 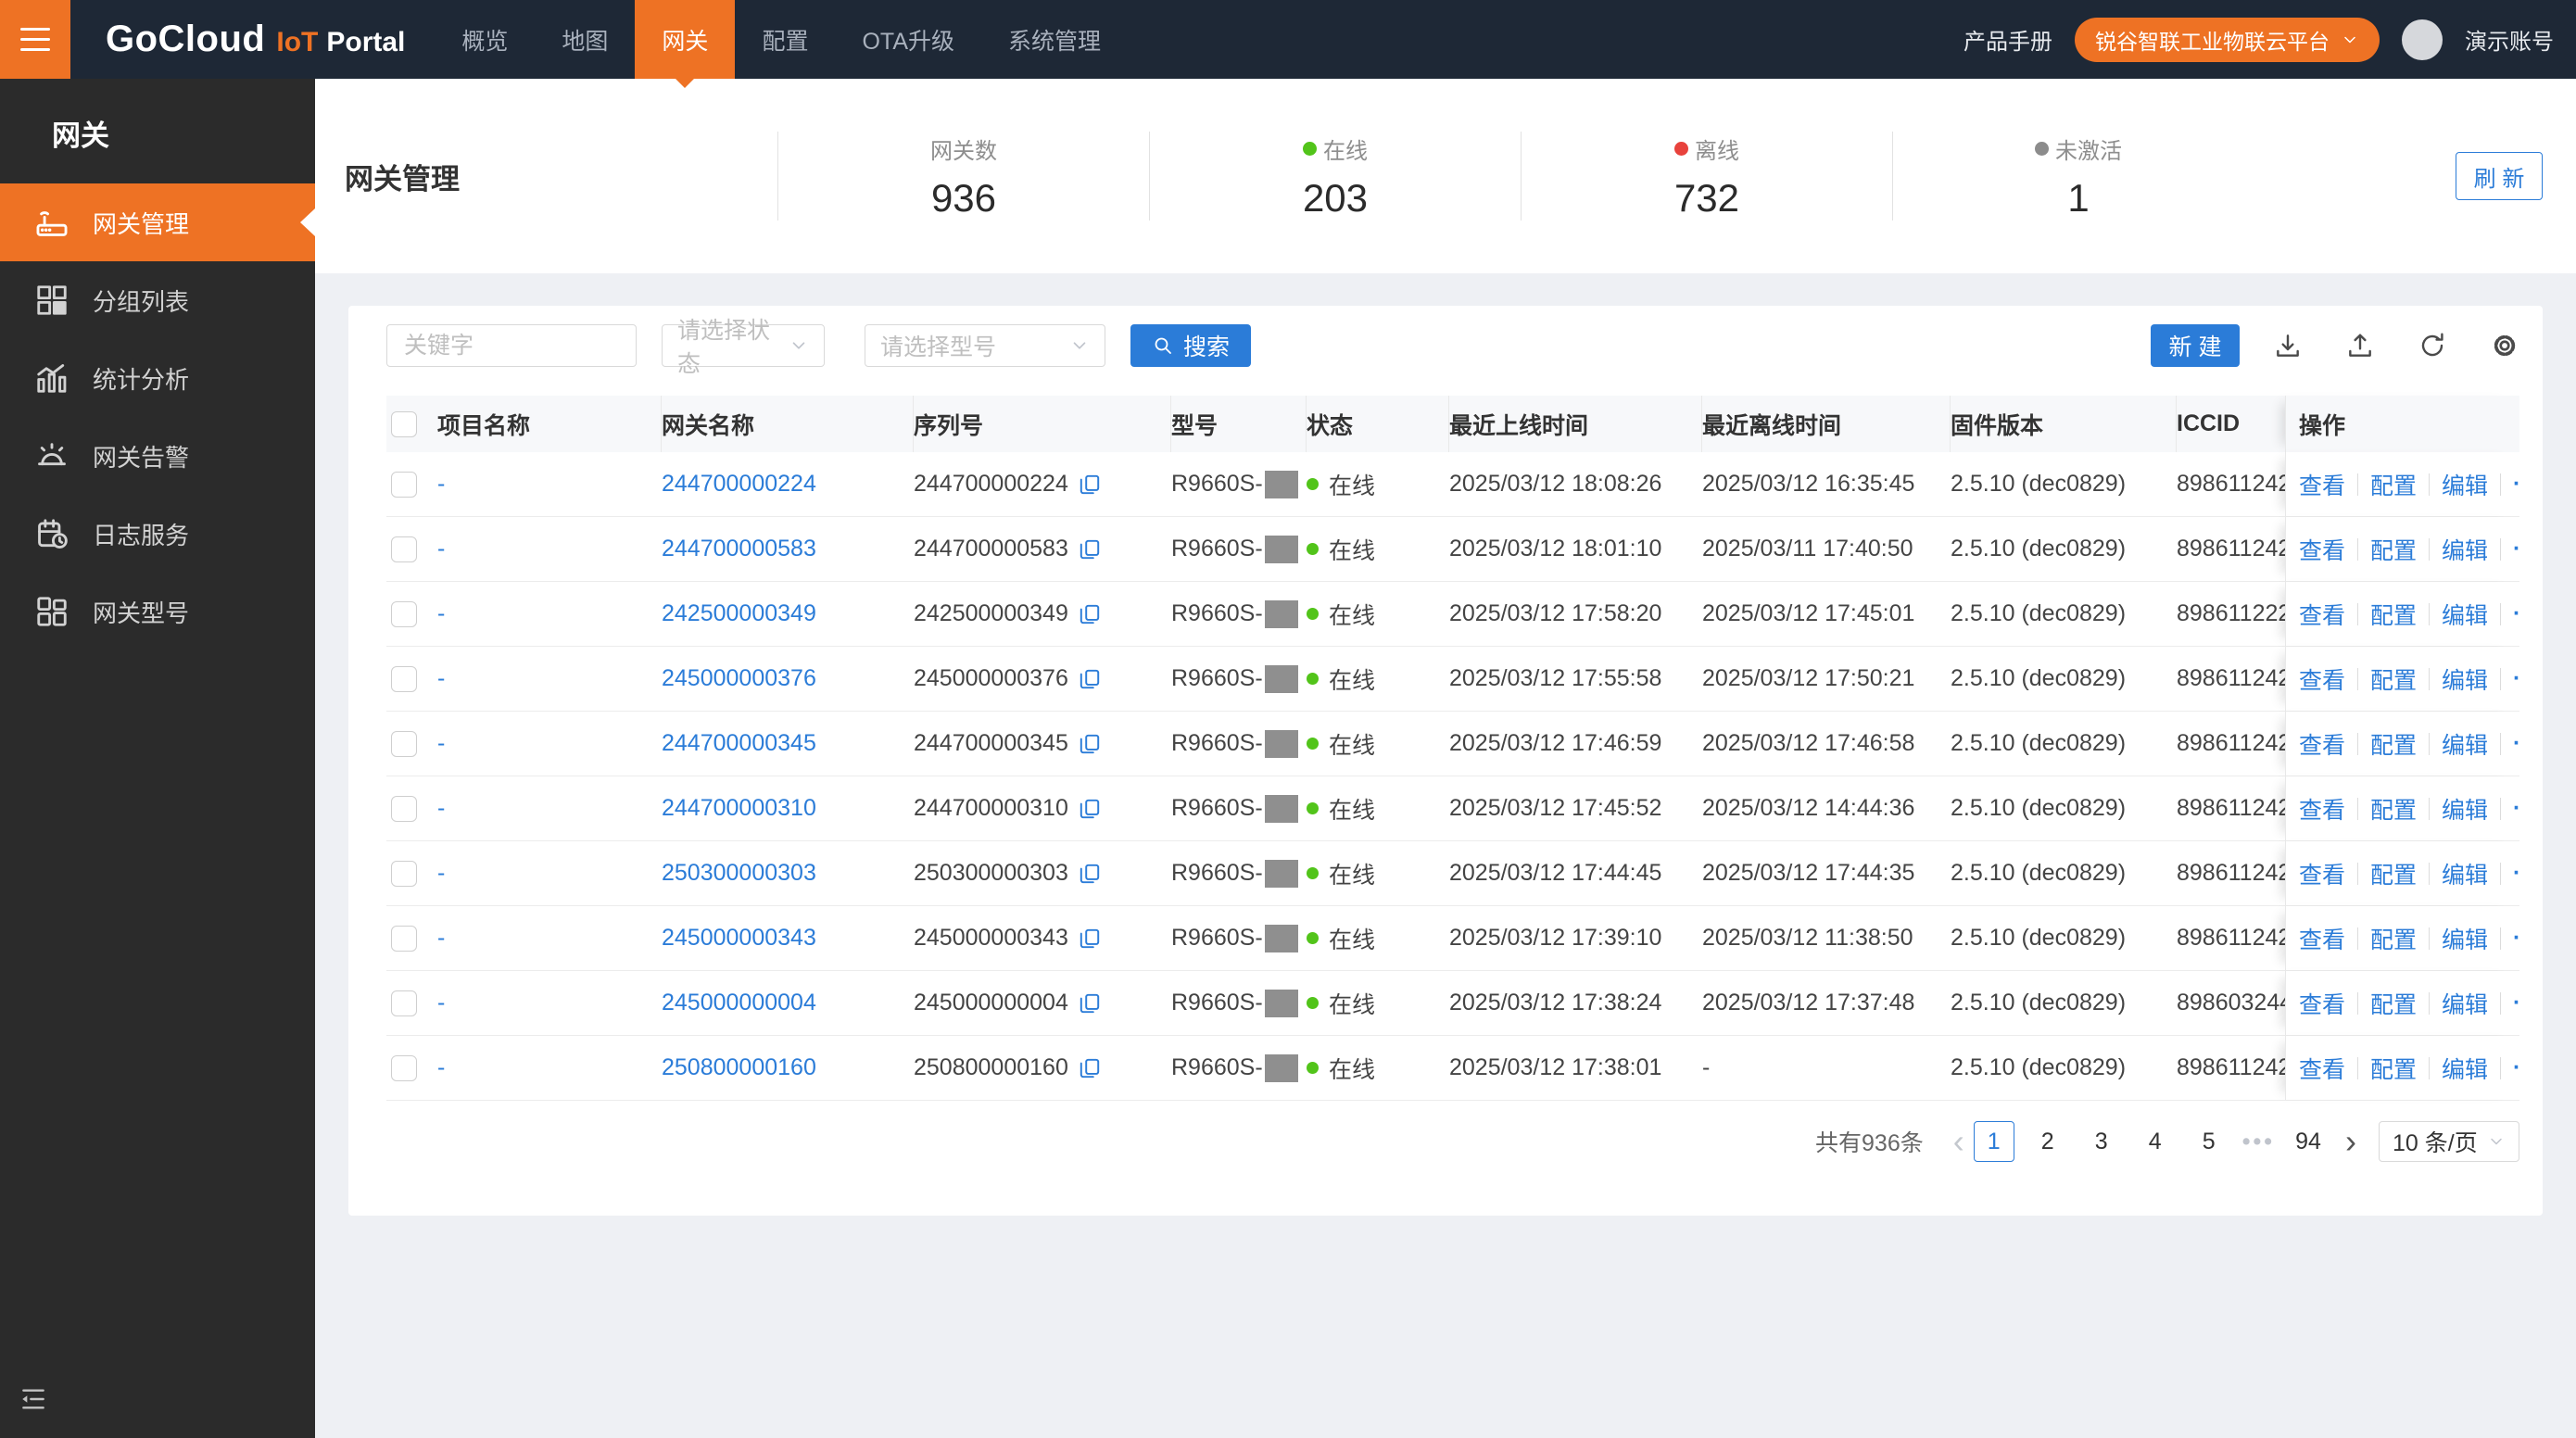 I want to click on gateway-name-link: 244700000224, so click(x=739, y=484).